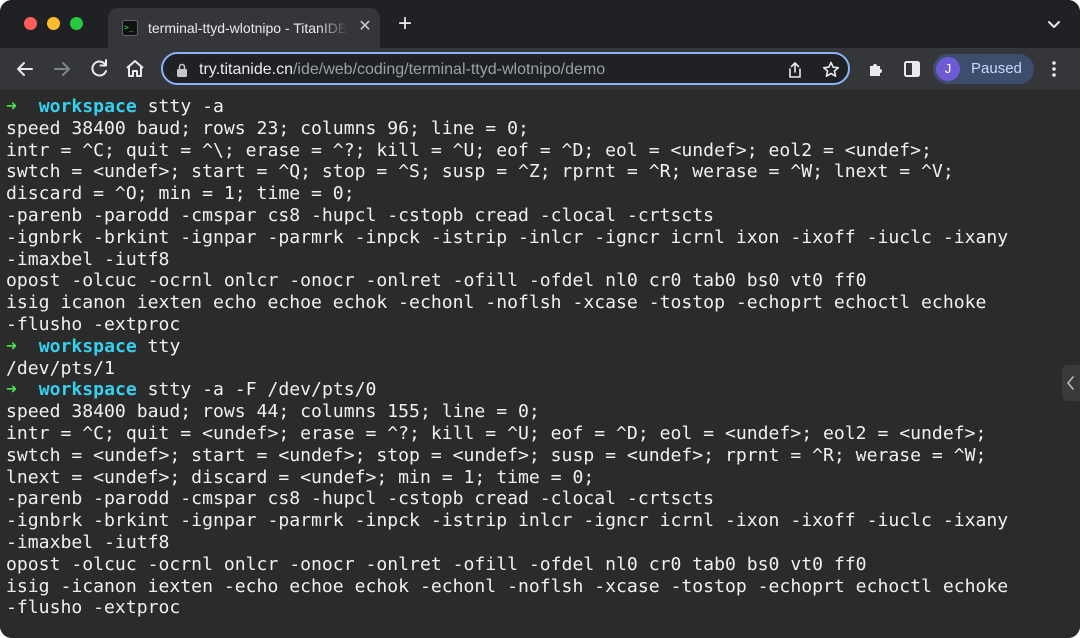 This screenshot has height=638, width=1080. I want to click on url-host: try.titanide.cn, so click(246, 69).